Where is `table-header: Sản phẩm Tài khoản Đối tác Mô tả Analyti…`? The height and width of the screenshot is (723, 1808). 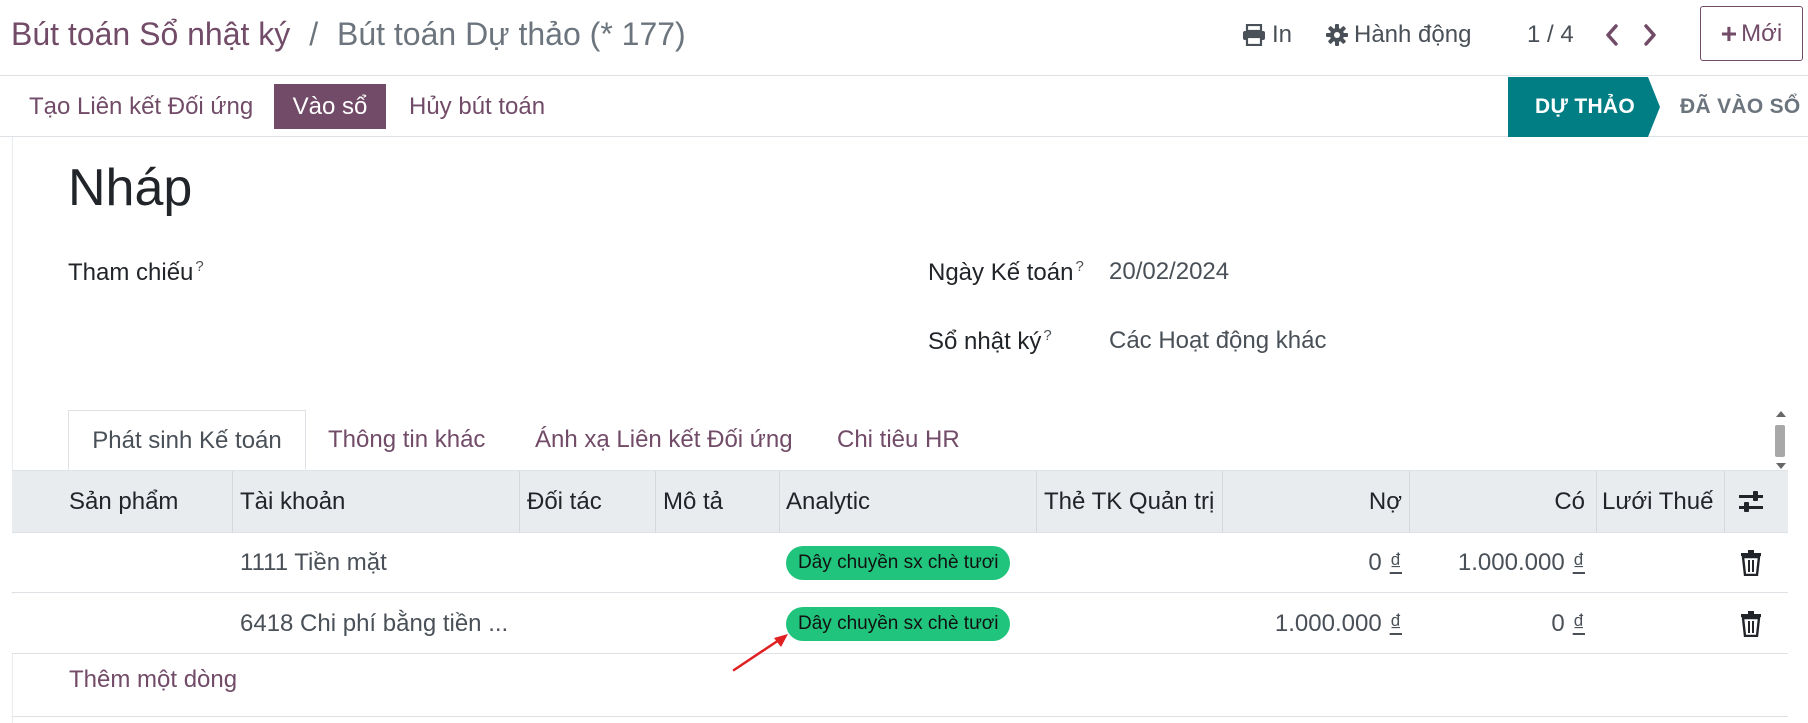 table-header: Sản phẩm Tài khoản Đối tác Mô tả Analyti… is located at coordinates (900, 501).